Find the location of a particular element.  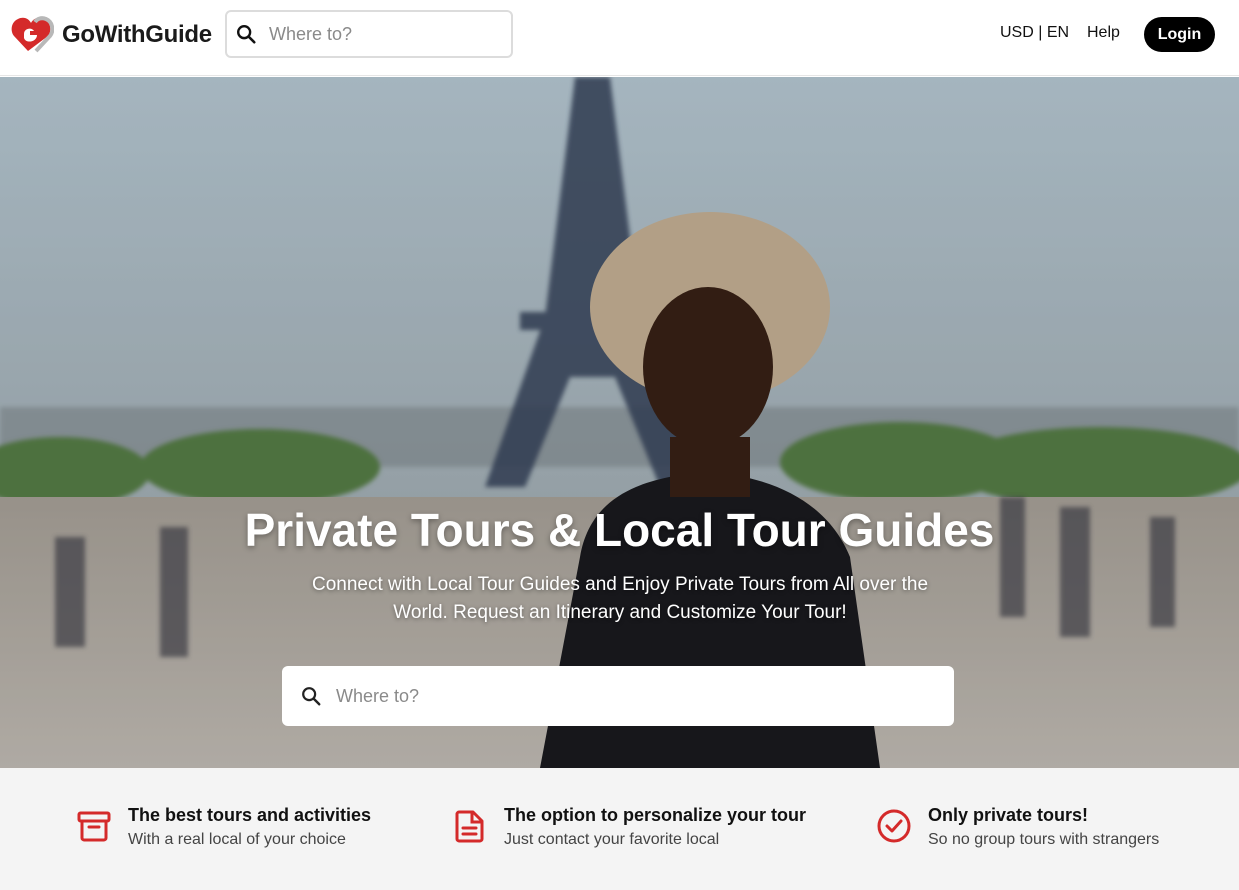

hero-title: Private Tours & Local Tour Guides is located at coordinates (619, 530).